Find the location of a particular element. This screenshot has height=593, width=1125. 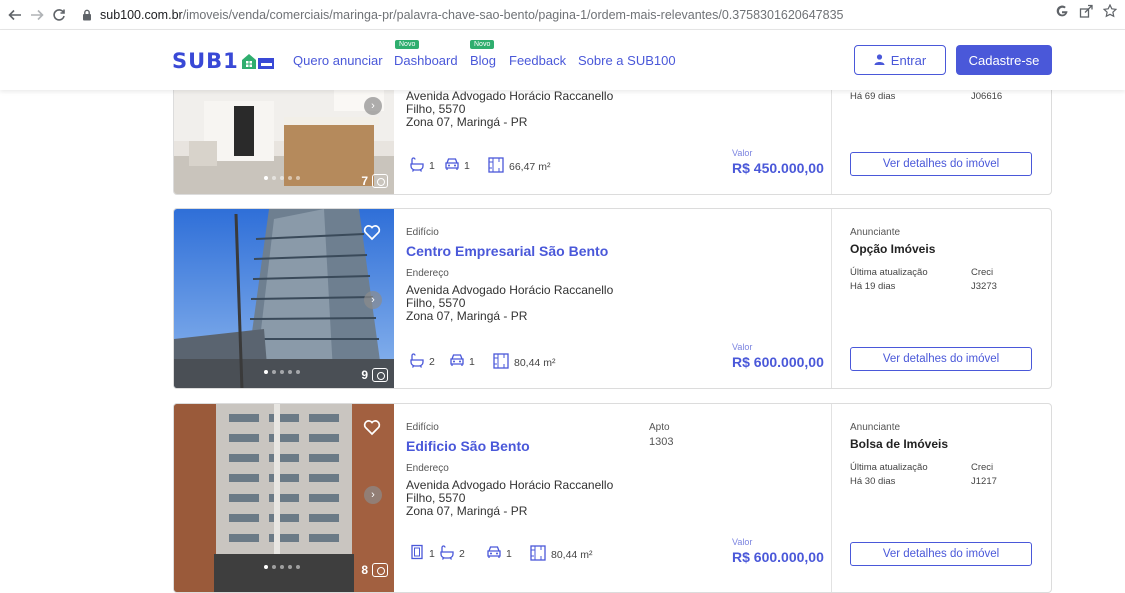

logo-text: SUB1 is located at coordinates (205, 61).